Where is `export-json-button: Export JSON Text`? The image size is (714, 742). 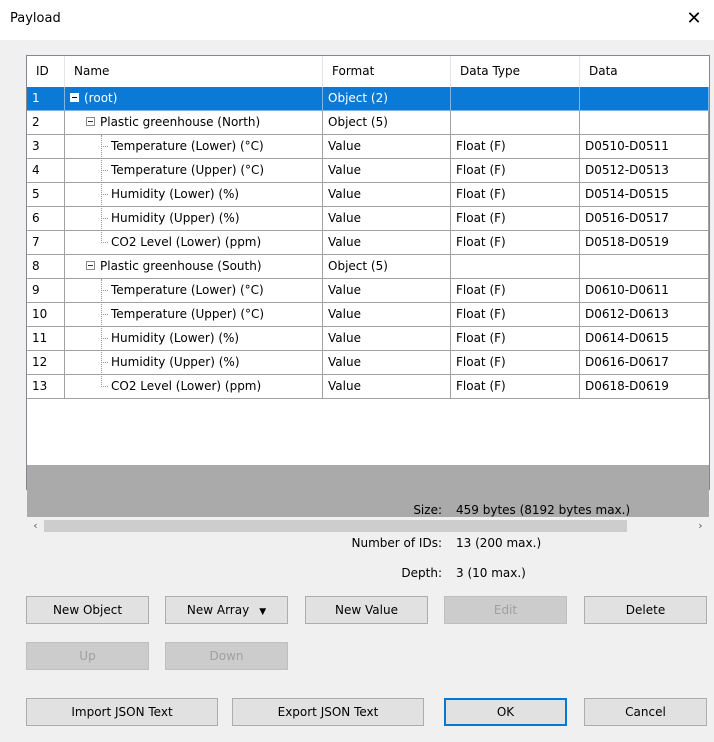
export-json-button: Export JSON Text is located at coordinates (328, 712).